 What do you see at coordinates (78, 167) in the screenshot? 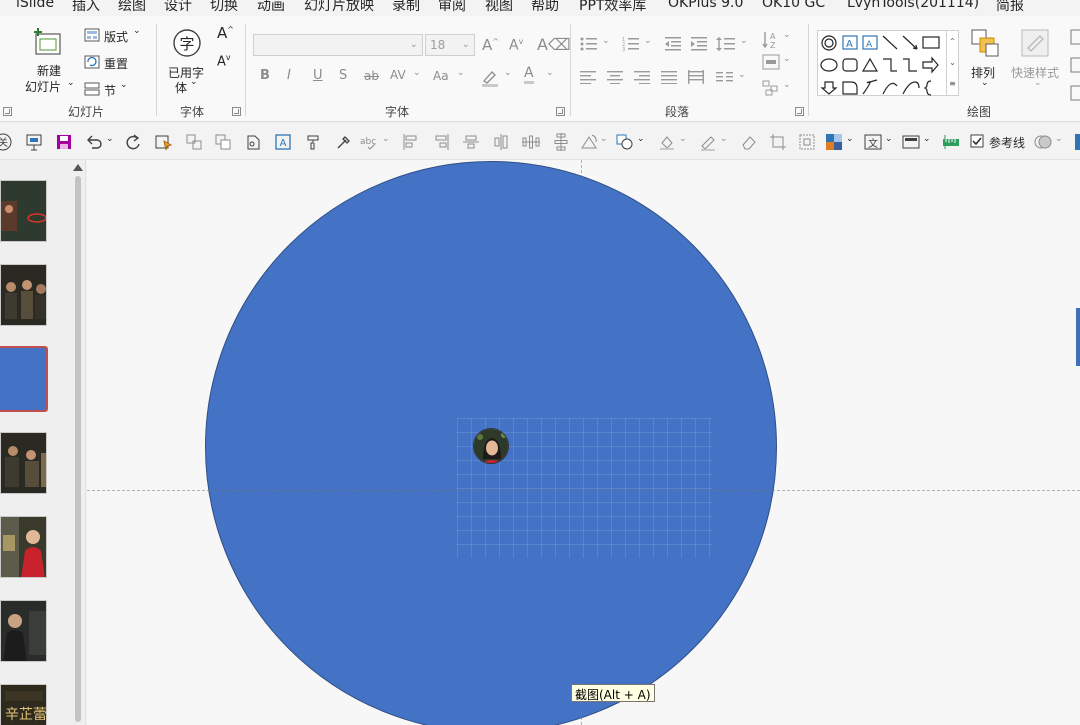
I see `scroll-up-icon` at bounding box center [78, 167].